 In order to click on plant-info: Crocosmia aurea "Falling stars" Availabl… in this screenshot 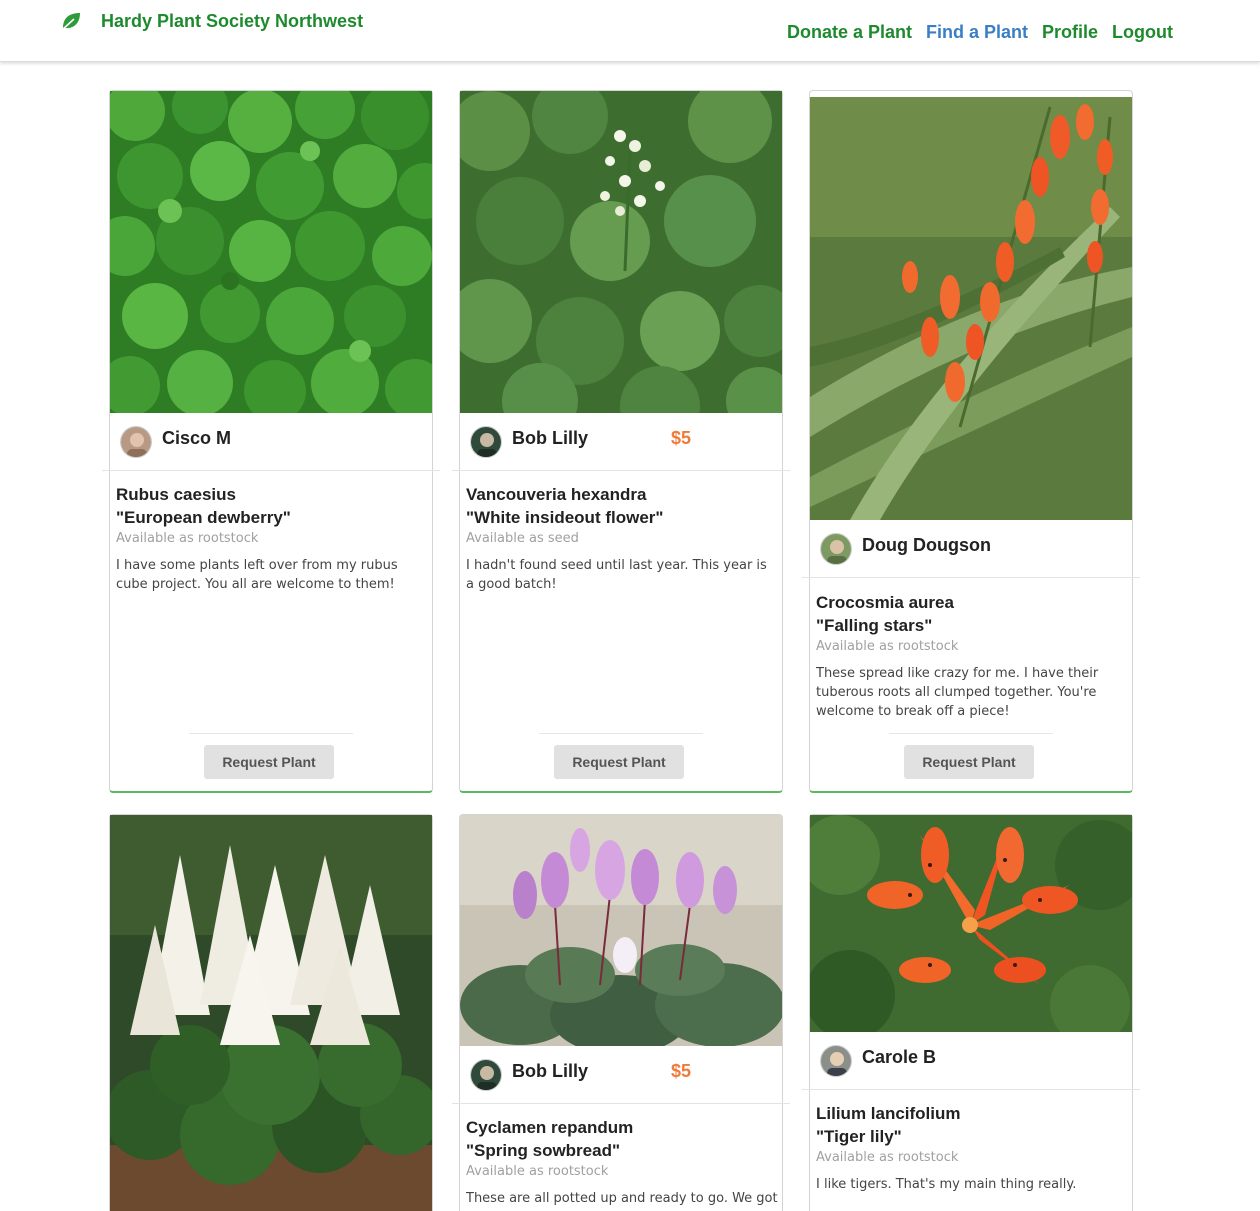, I will do `click(972, 656)`.